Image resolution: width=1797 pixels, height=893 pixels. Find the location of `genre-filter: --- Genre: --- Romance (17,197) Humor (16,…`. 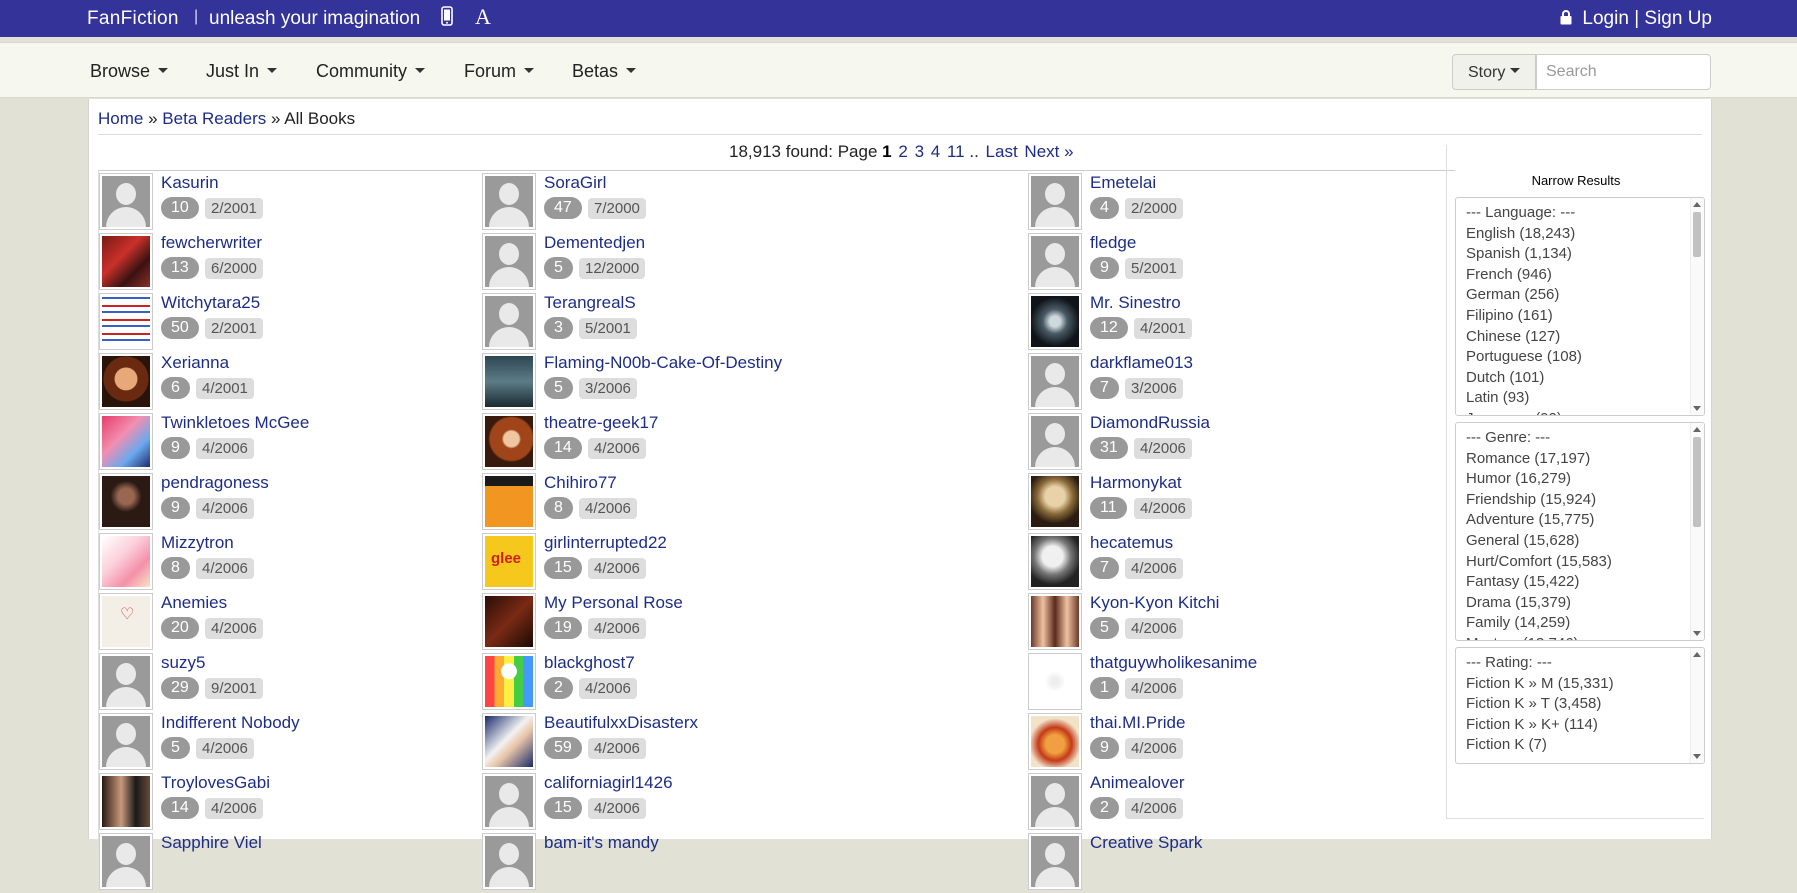

genre-filter: --- Genre: --- Romance (17,197) Humor (16,… is located at coordinates (1580, 531).